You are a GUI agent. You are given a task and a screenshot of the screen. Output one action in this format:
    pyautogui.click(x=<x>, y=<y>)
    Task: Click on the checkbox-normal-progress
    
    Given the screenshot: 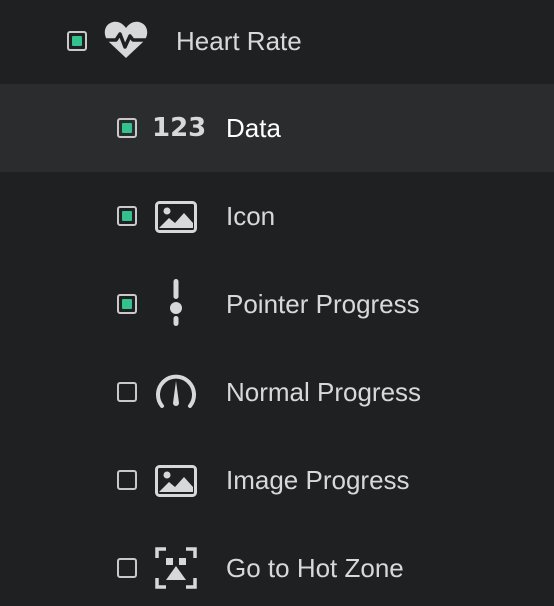 What is the action you would take?
    pyautogui.click(x=127, y=392)
    